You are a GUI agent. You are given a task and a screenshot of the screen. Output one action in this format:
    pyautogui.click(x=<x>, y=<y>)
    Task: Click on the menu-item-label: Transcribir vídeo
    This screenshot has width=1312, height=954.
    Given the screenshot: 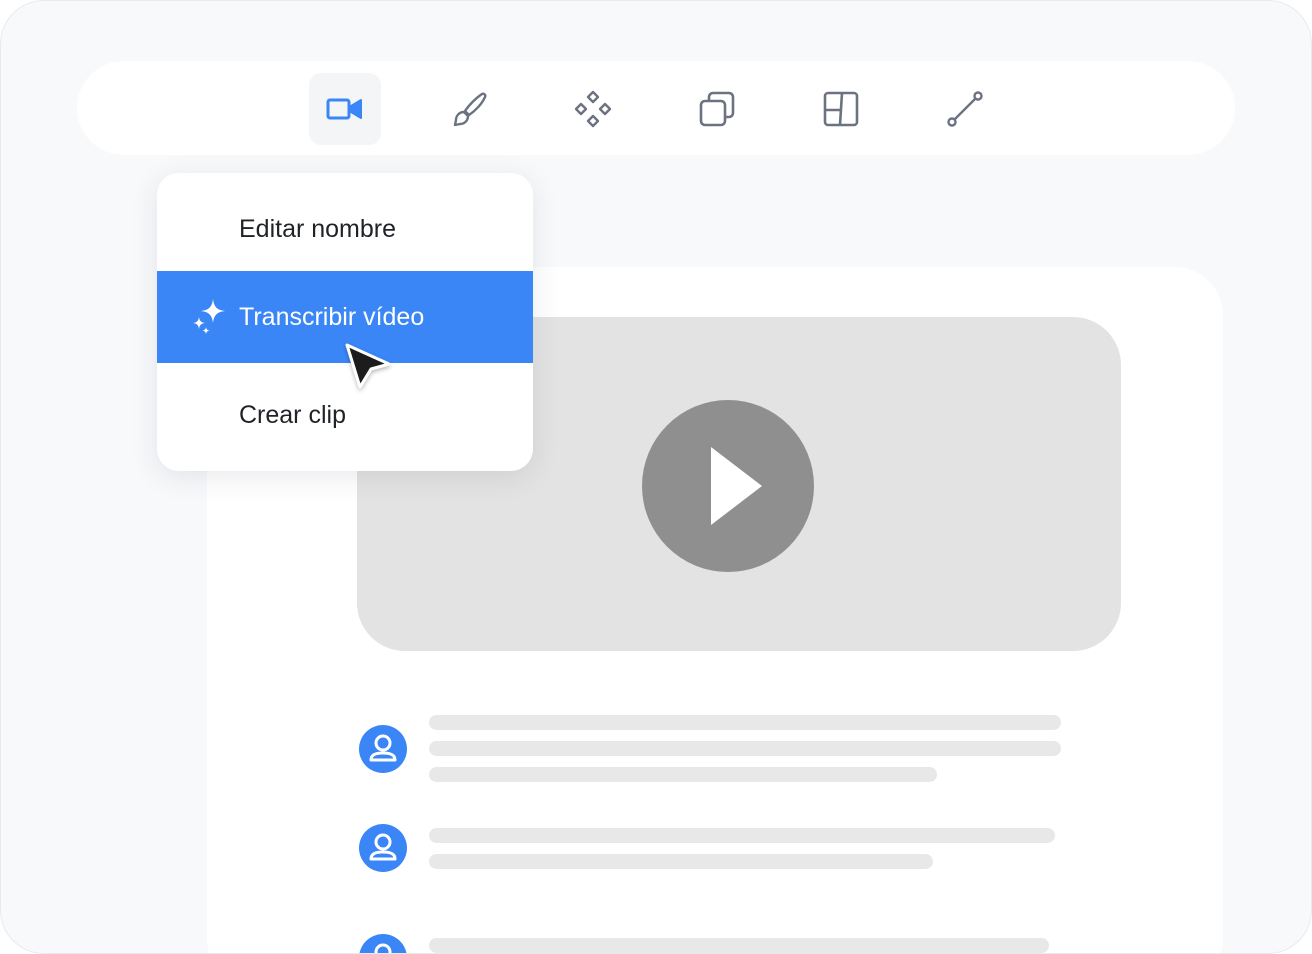 What is the action you would take?
    pyautogui.click(x=332, y=316)
    